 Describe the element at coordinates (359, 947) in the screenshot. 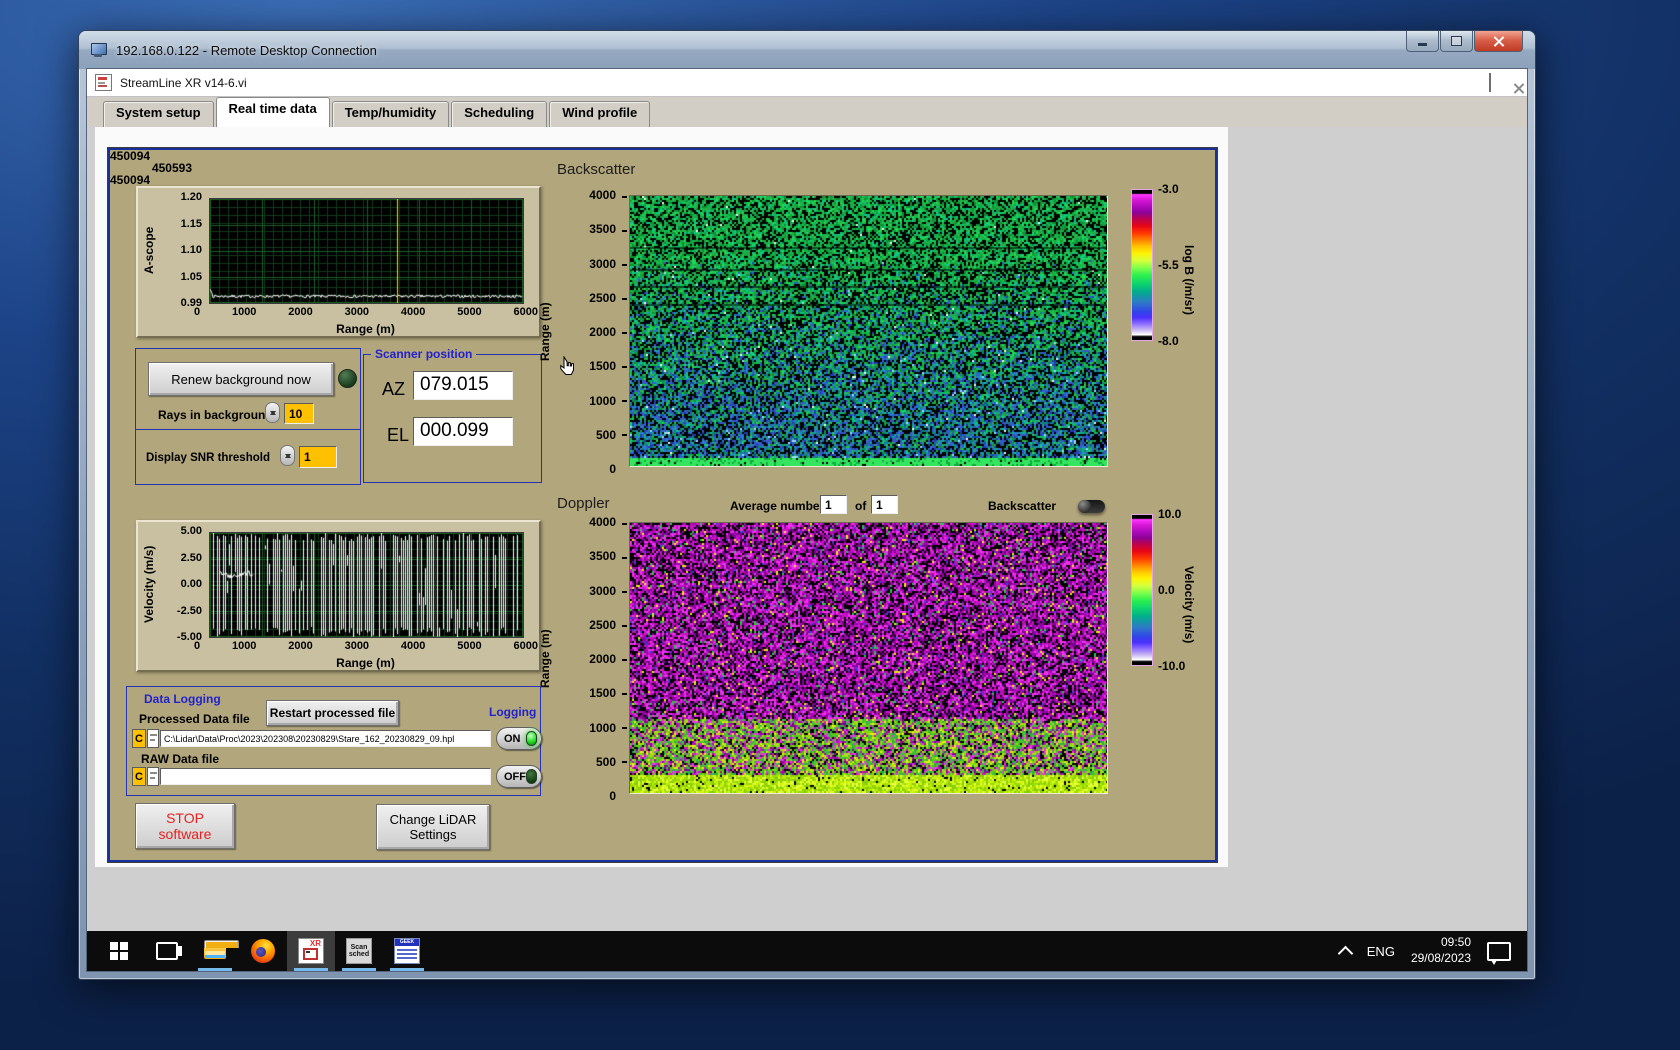

I see `scan-icon-line1: Scan` at that location.